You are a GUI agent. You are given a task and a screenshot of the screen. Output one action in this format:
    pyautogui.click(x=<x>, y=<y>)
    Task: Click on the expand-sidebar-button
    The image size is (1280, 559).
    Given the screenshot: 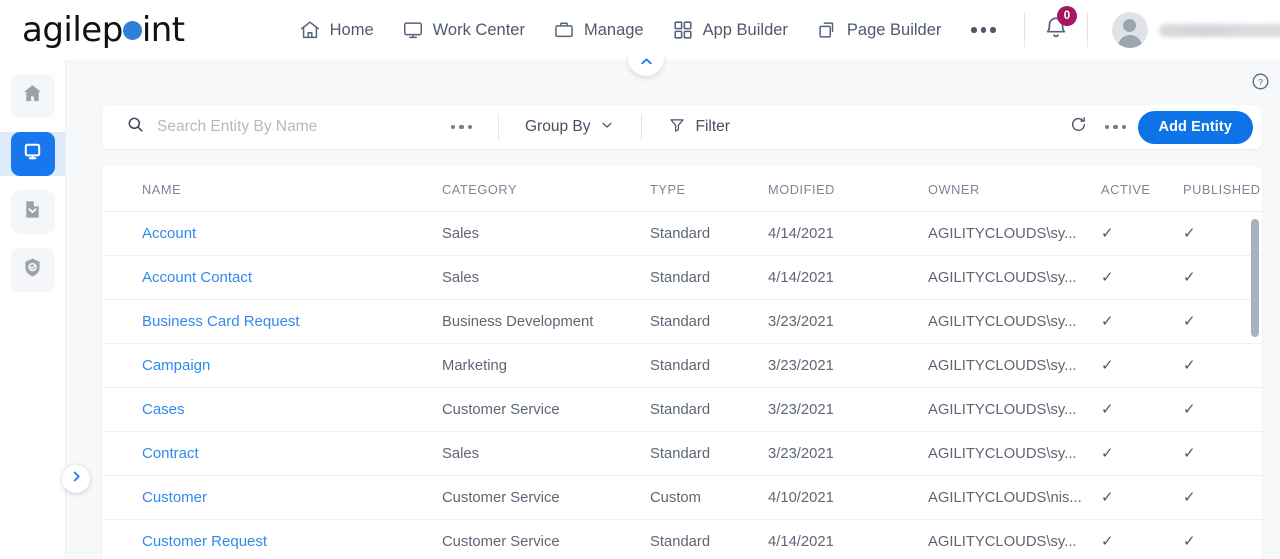 What is the action you would take?
    pyautogui.click(x=76, y=479)
    